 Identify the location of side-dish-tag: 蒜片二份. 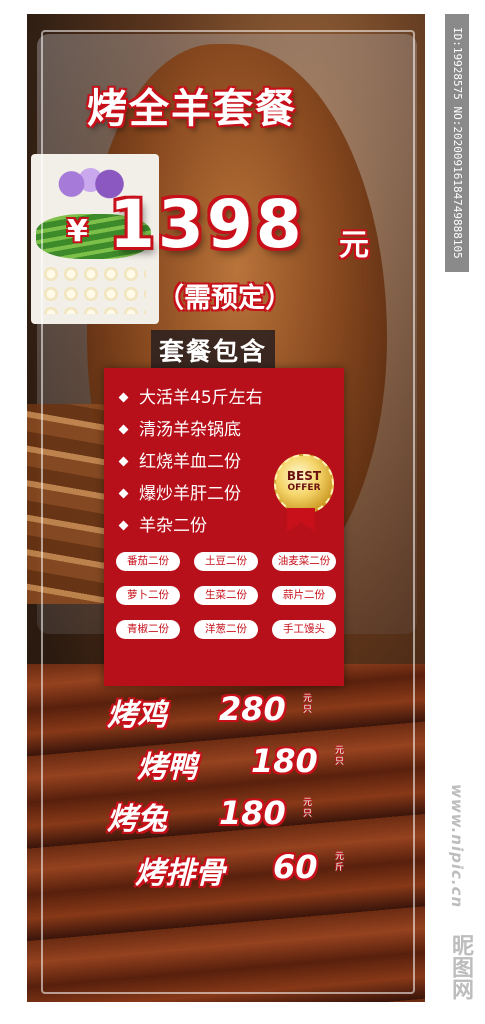
(304, 595).